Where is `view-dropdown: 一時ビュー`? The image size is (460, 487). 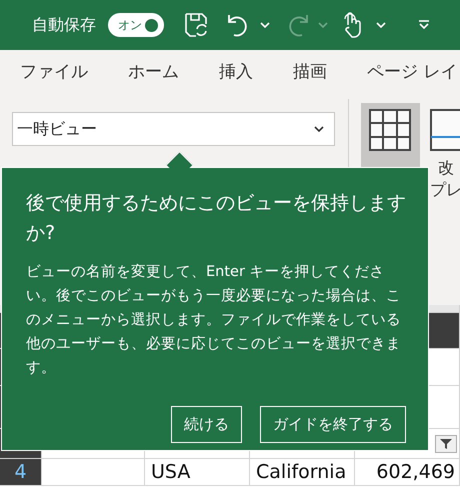 view-dropdown: 一時ビュー is located at coordinates (173, 129).